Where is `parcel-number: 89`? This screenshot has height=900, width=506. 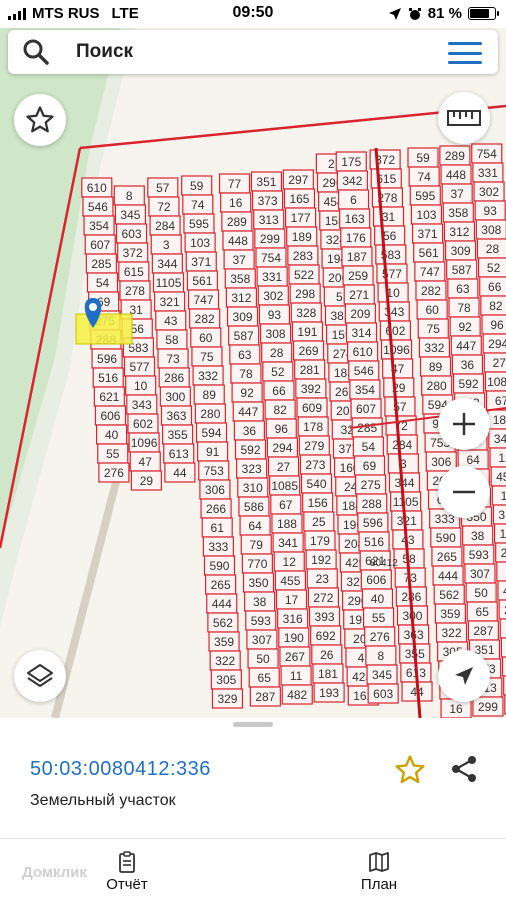 parcel-number: 89 is located at coordinates (210, 395).